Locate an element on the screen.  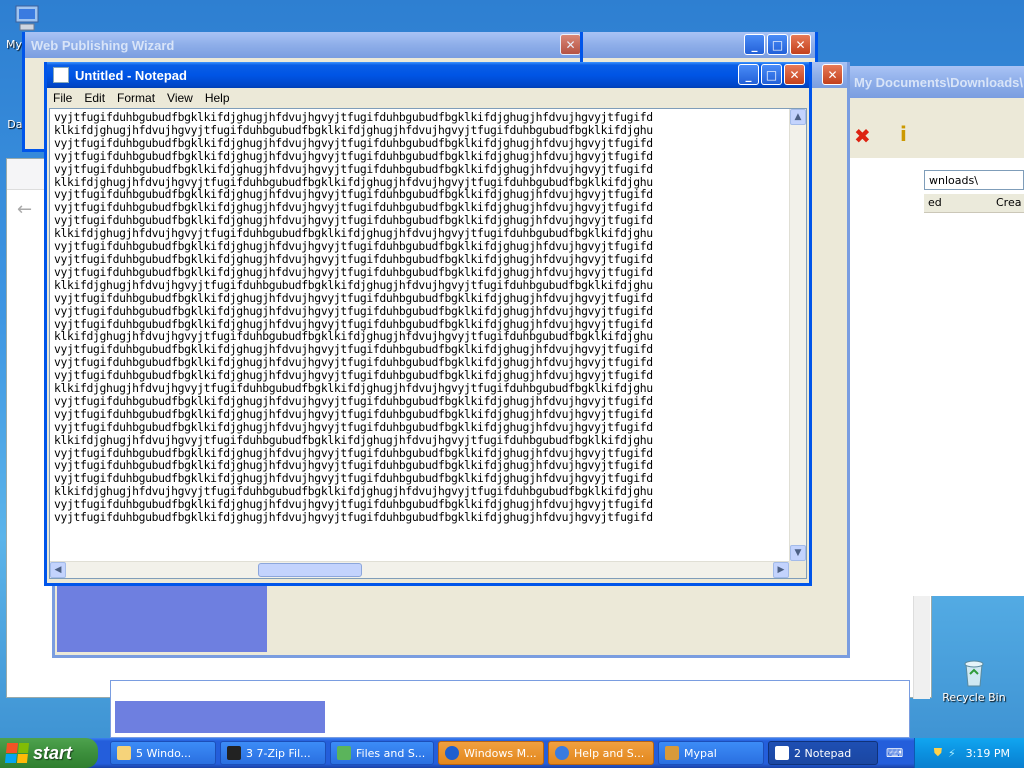
system-tray: ⛊ ⚡ 3:19 PM is located at coordinates (969, 753).